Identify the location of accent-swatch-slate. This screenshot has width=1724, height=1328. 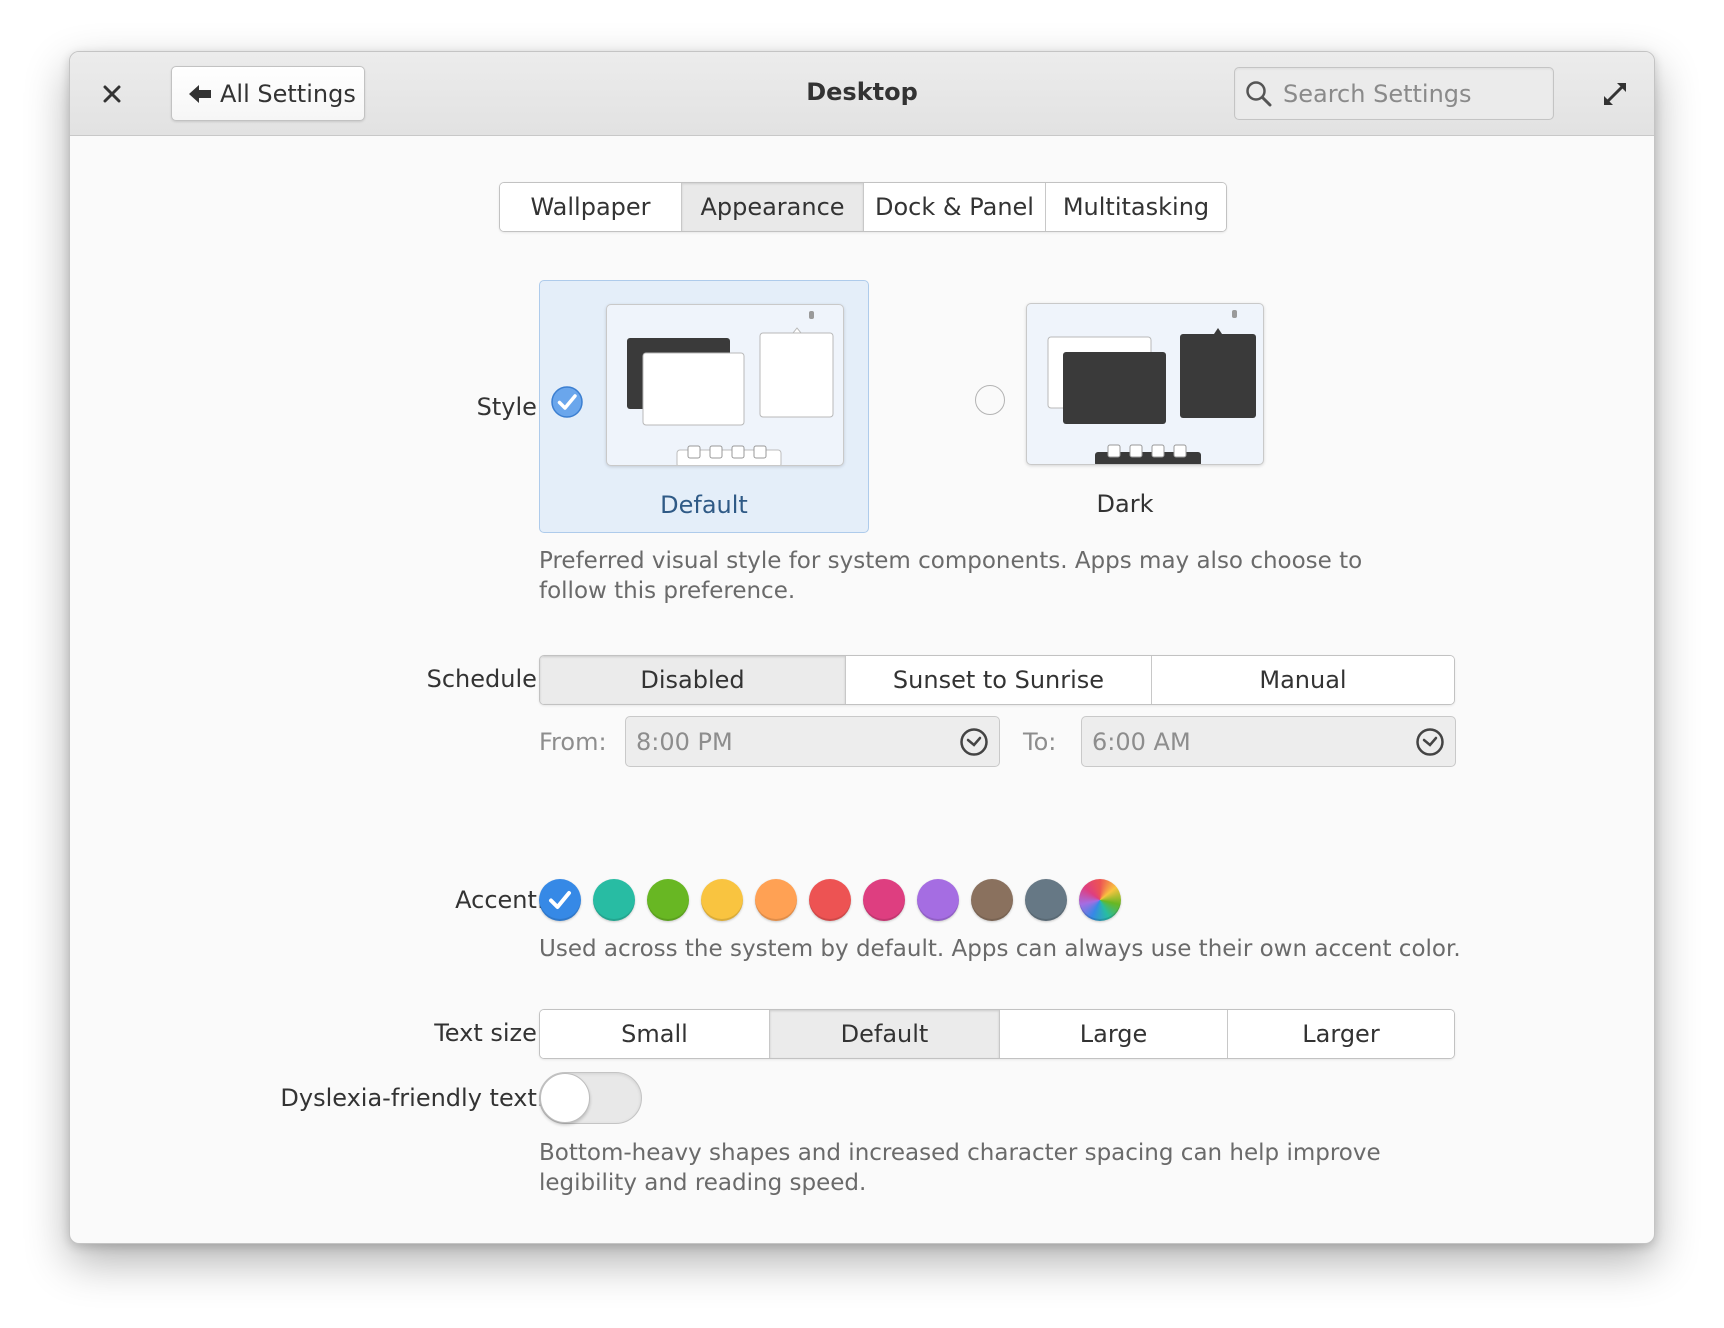
(1046, 900).